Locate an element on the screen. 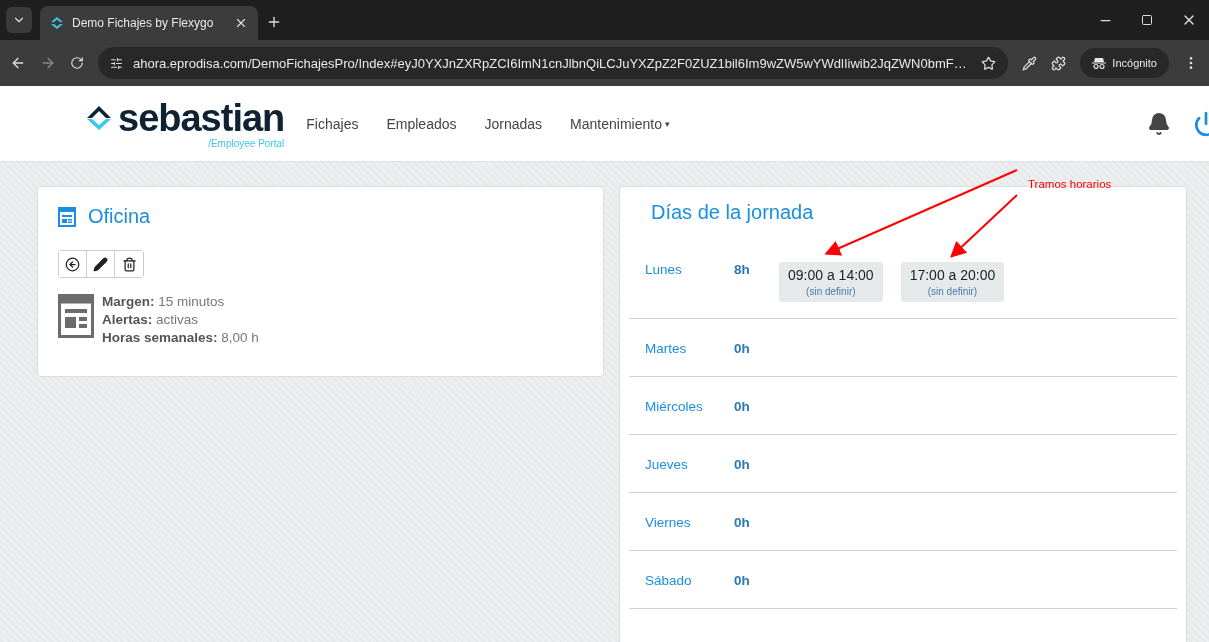 The width and height of the screenshot is (1209, 642). incognito-badge: Incógnito is located at coordinates (1124, 63).